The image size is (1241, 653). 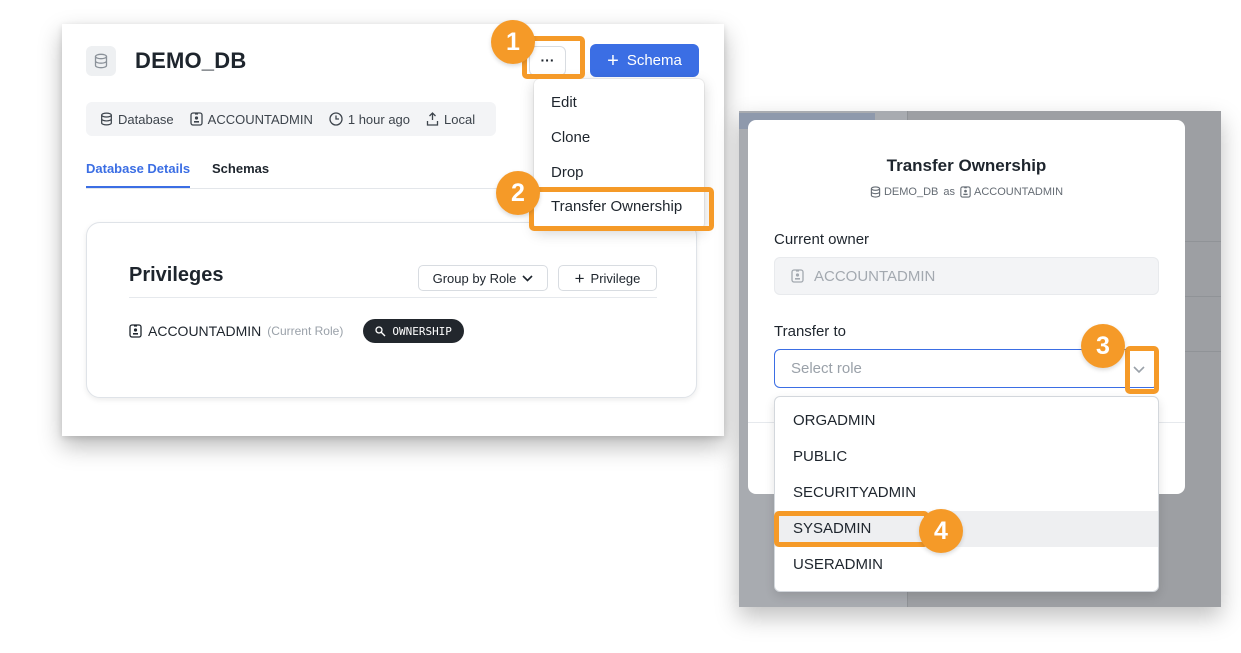 I want to click on meta-location: Local, so click(x=450, y=119).